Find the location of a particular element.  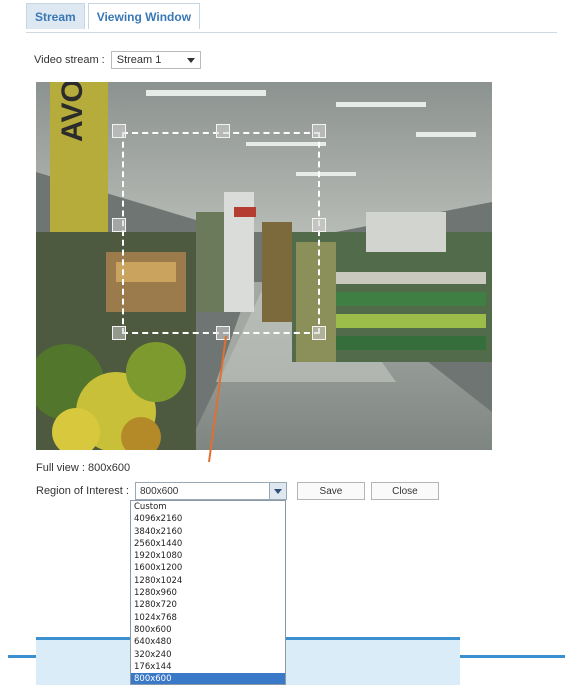

video-stream-value: Stream 1 is located at coordinates (139, 60).